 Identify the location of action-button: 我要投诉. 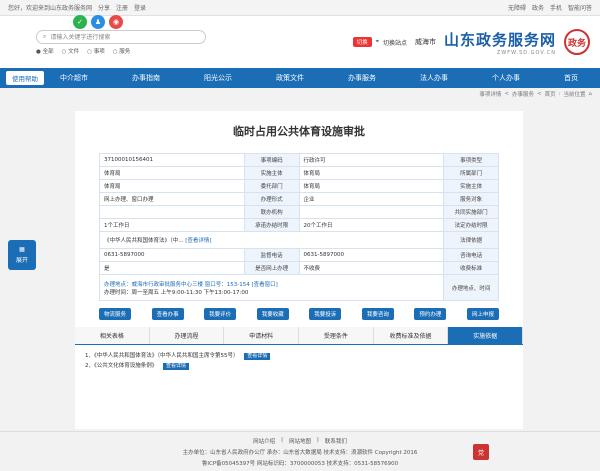
(325, 314).